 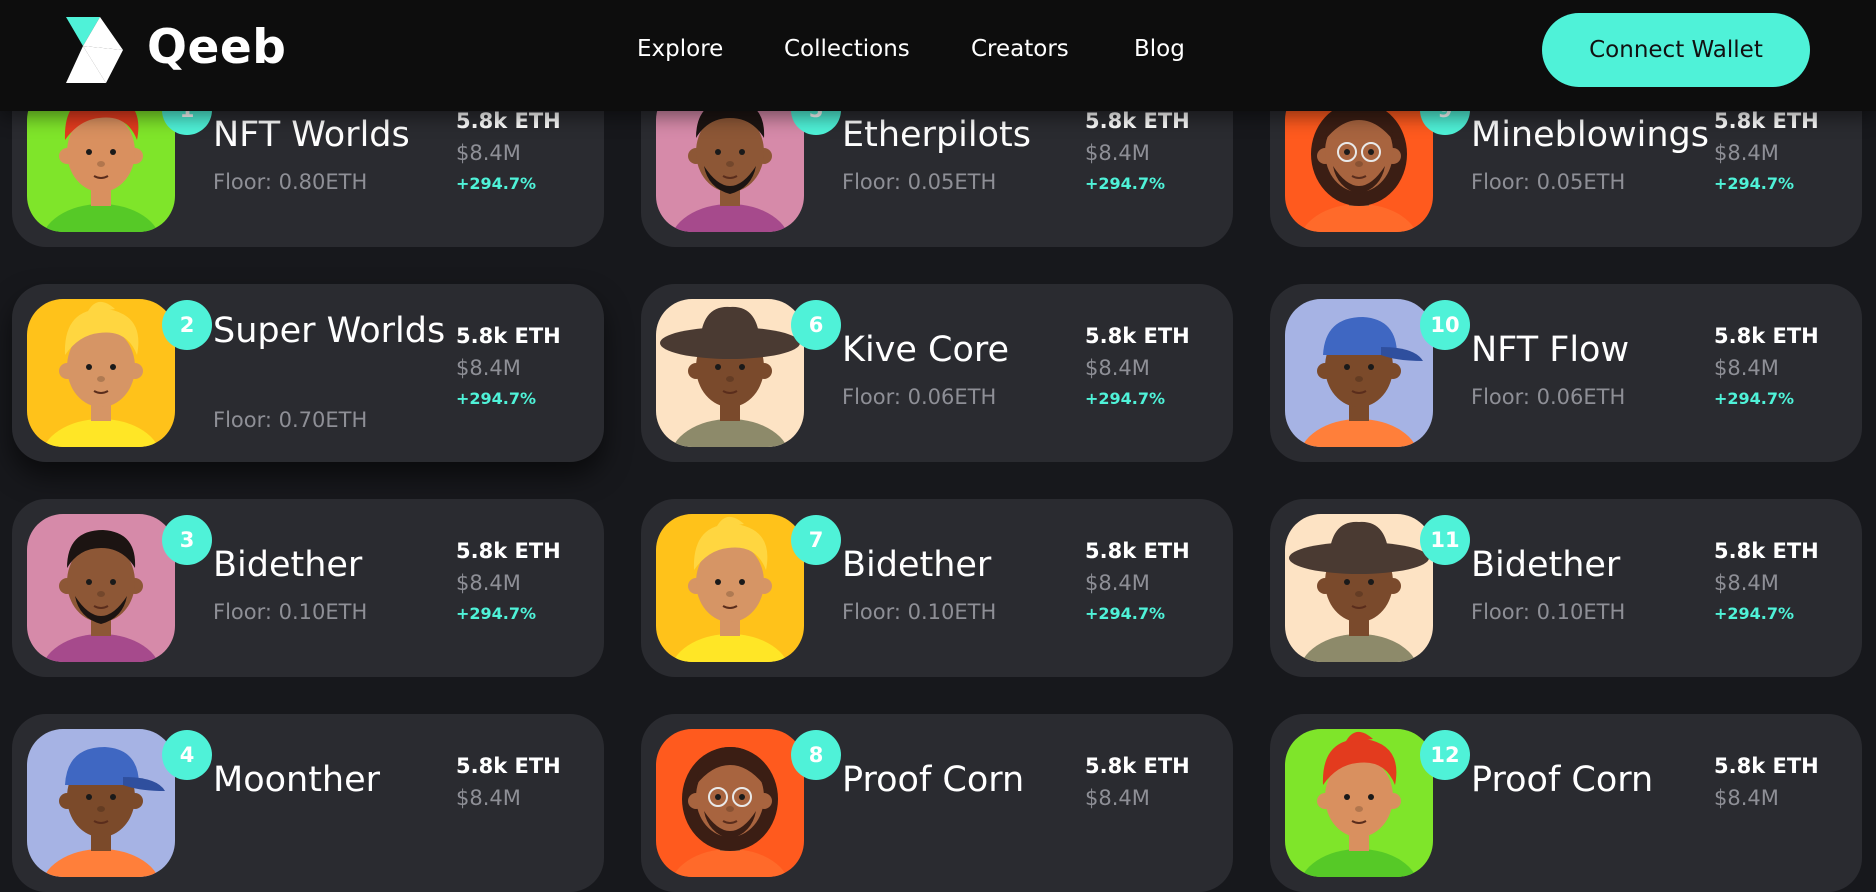 What do you see at coordinates (94, 50) in the screenshot?
I see `qeeb-logo-icon` at bounding box center [94, 50].